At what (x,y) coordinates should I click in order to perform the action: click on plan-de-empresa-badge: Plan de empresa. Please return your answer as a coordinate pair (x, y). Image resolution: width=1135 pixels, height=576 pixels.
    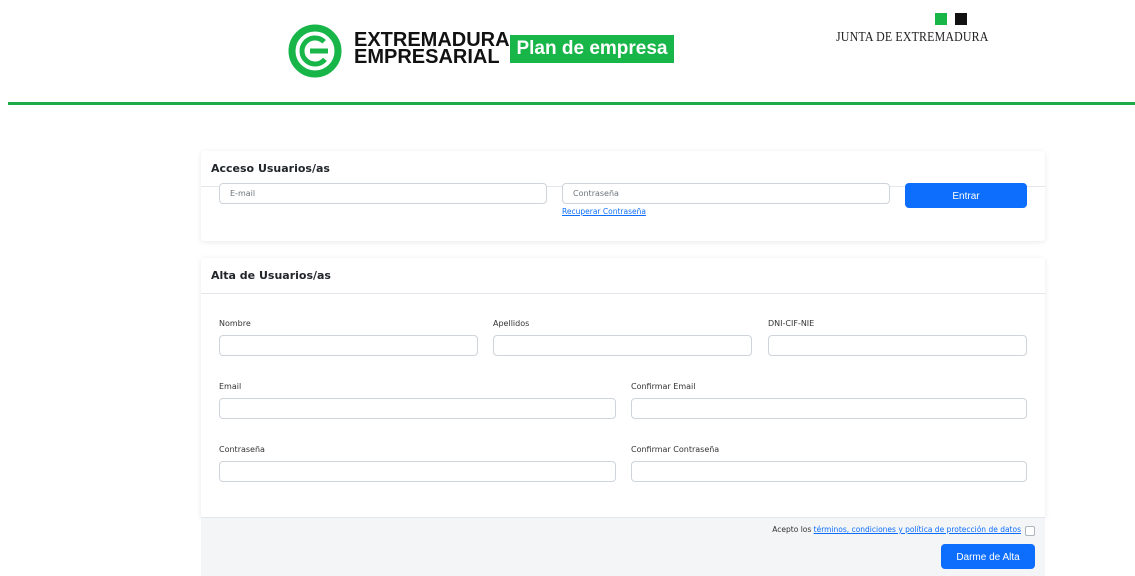
    Looking at the image, I should click on (592, 49).